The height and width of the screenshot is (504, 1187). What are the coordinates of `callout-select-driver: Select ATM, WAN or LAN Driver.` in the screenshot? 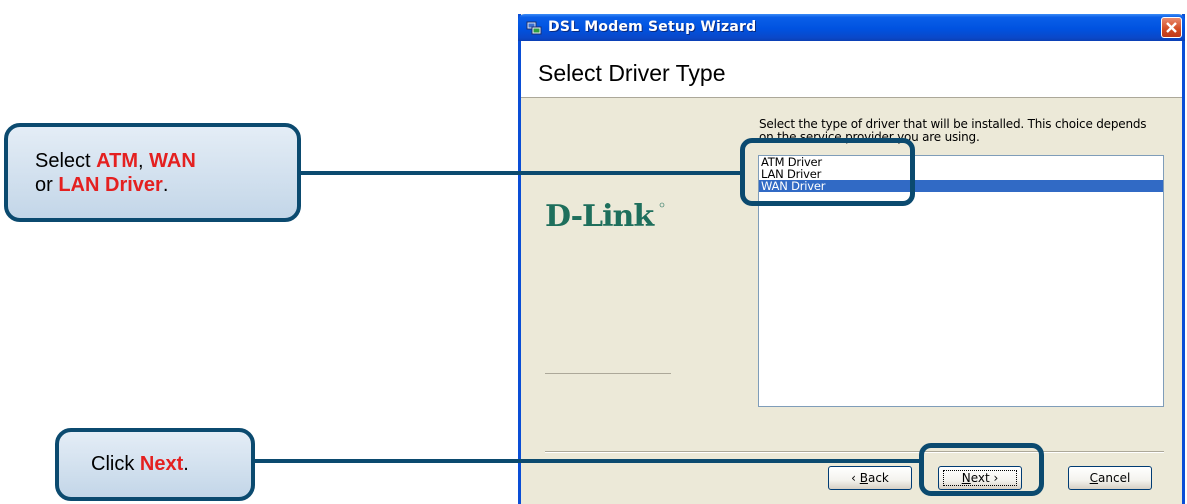 It's located at (152, 172).